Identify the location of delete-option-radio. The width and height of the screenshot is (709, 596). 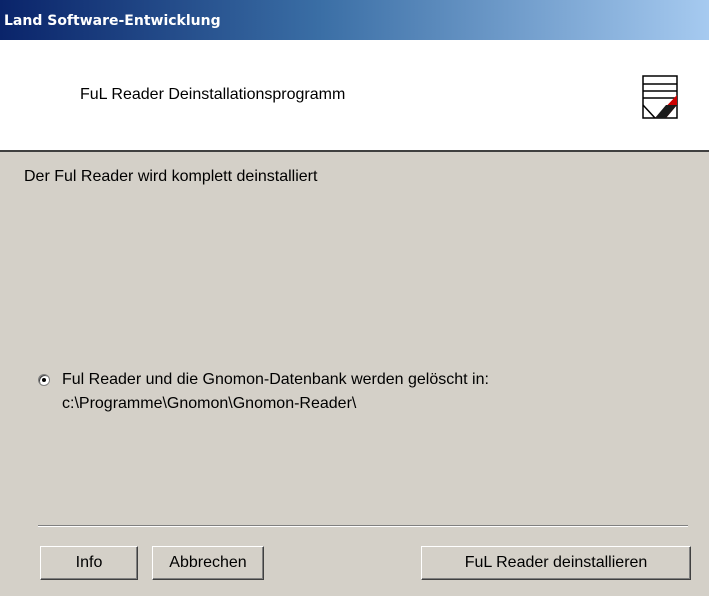
(44, 380).